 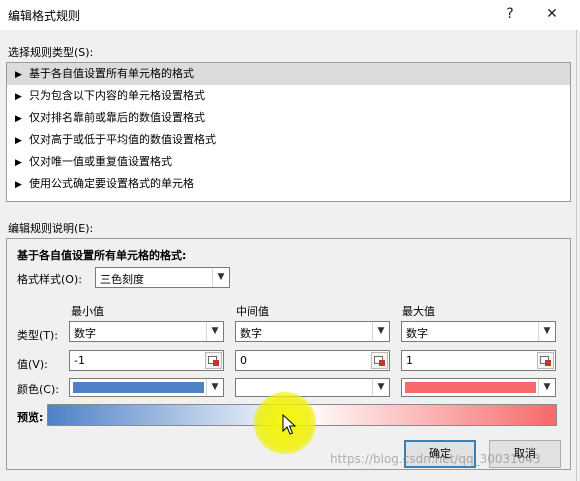 I want to click on rule-item-contains: ▶ 只为包含以下内容的单元格设置格式, so click(x=288, y=96).